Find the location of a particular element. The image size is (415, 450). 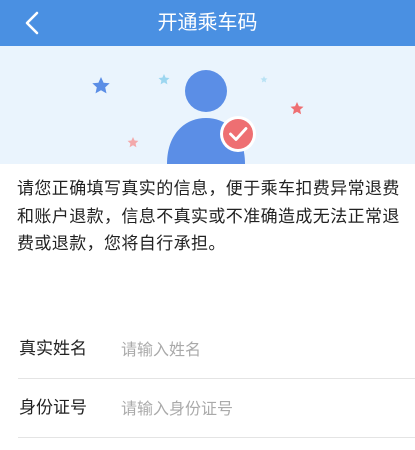

star-icon-lightblue-small is located at coordinates (264, 79).